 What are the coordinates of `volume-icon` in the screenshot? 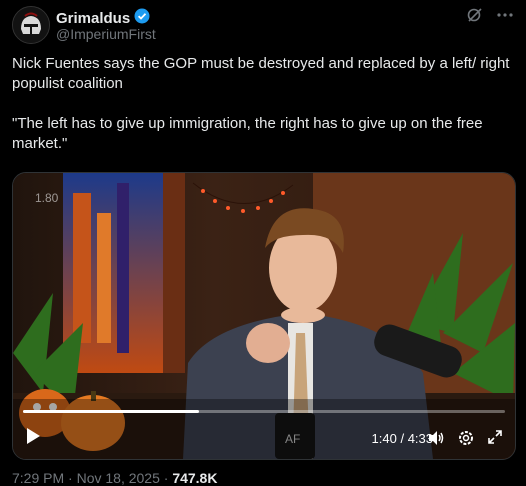 It's located at (436, 440).